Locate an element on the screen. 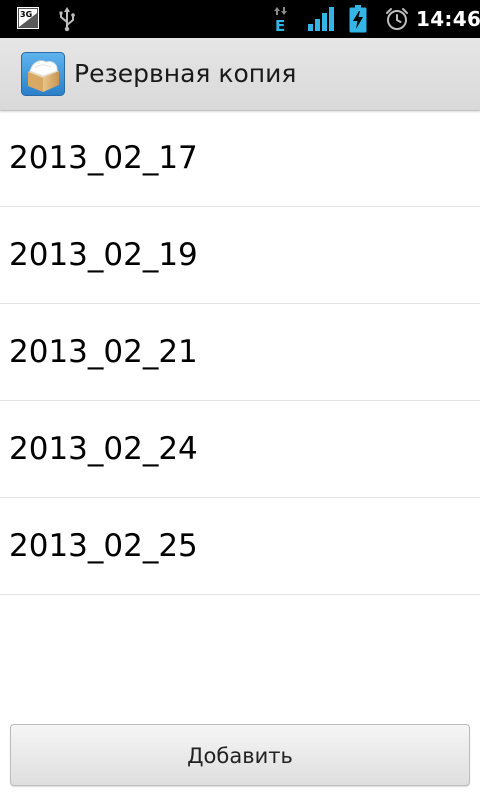  status-time: 14:46 is located at coordinates (448, 19).